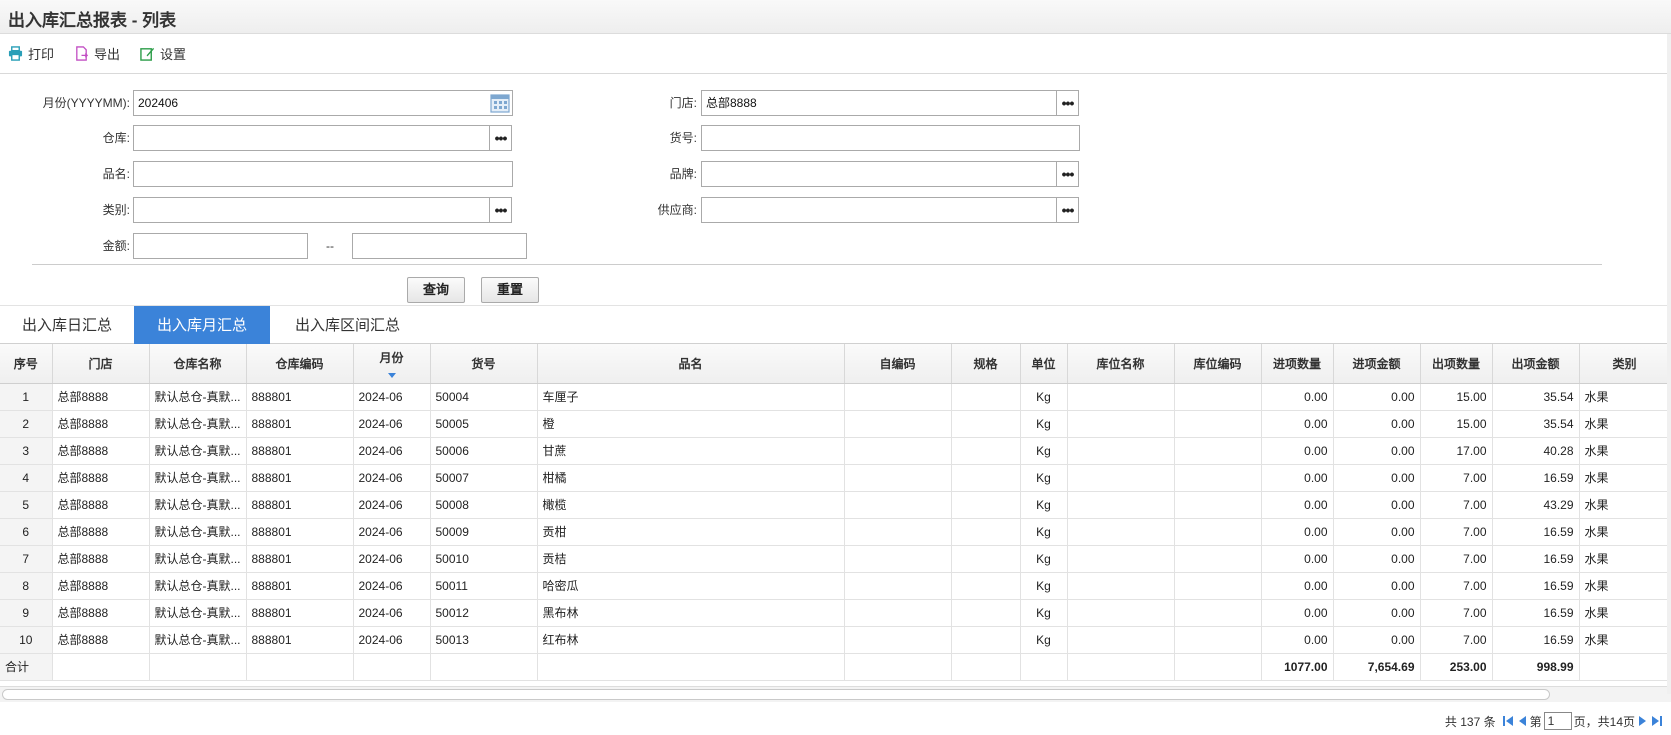 This screenshot has width=1671, height=735. I want to click on supplier-input, so click(879, 210).